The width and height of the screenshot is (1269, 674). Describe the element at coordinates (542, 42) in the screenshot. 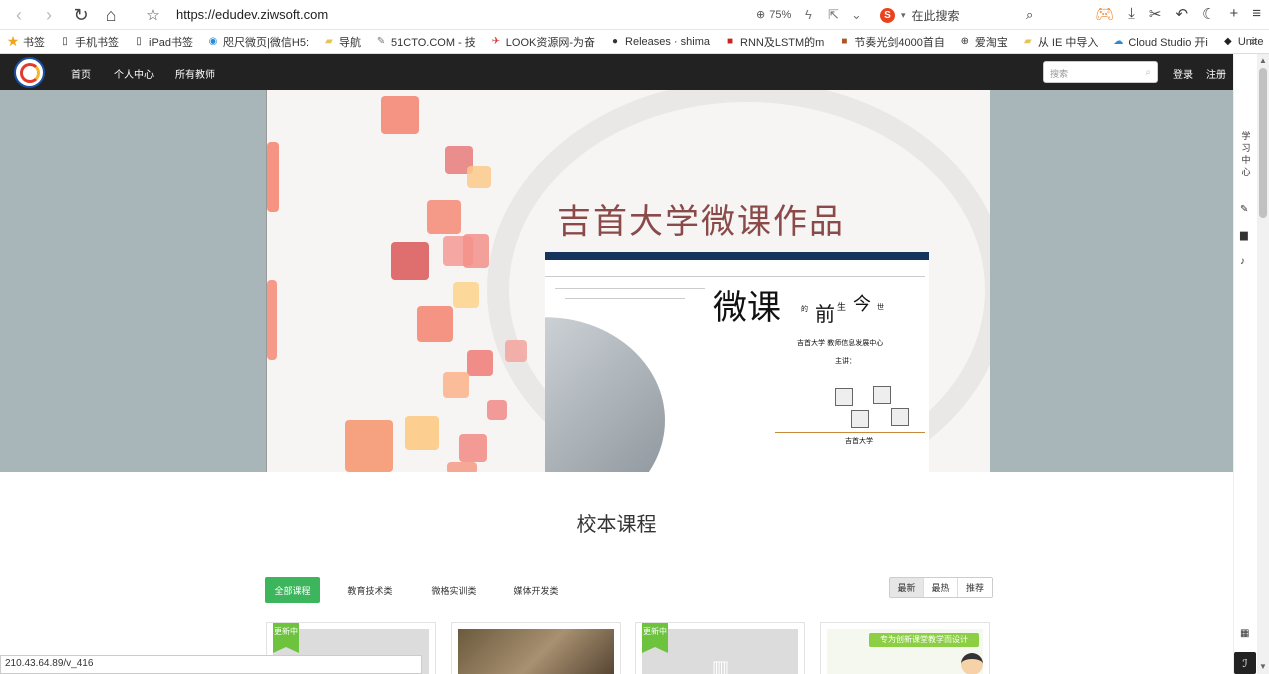

I see `bookmark-item: ✈ LOOK资源网-为奋` at that location.